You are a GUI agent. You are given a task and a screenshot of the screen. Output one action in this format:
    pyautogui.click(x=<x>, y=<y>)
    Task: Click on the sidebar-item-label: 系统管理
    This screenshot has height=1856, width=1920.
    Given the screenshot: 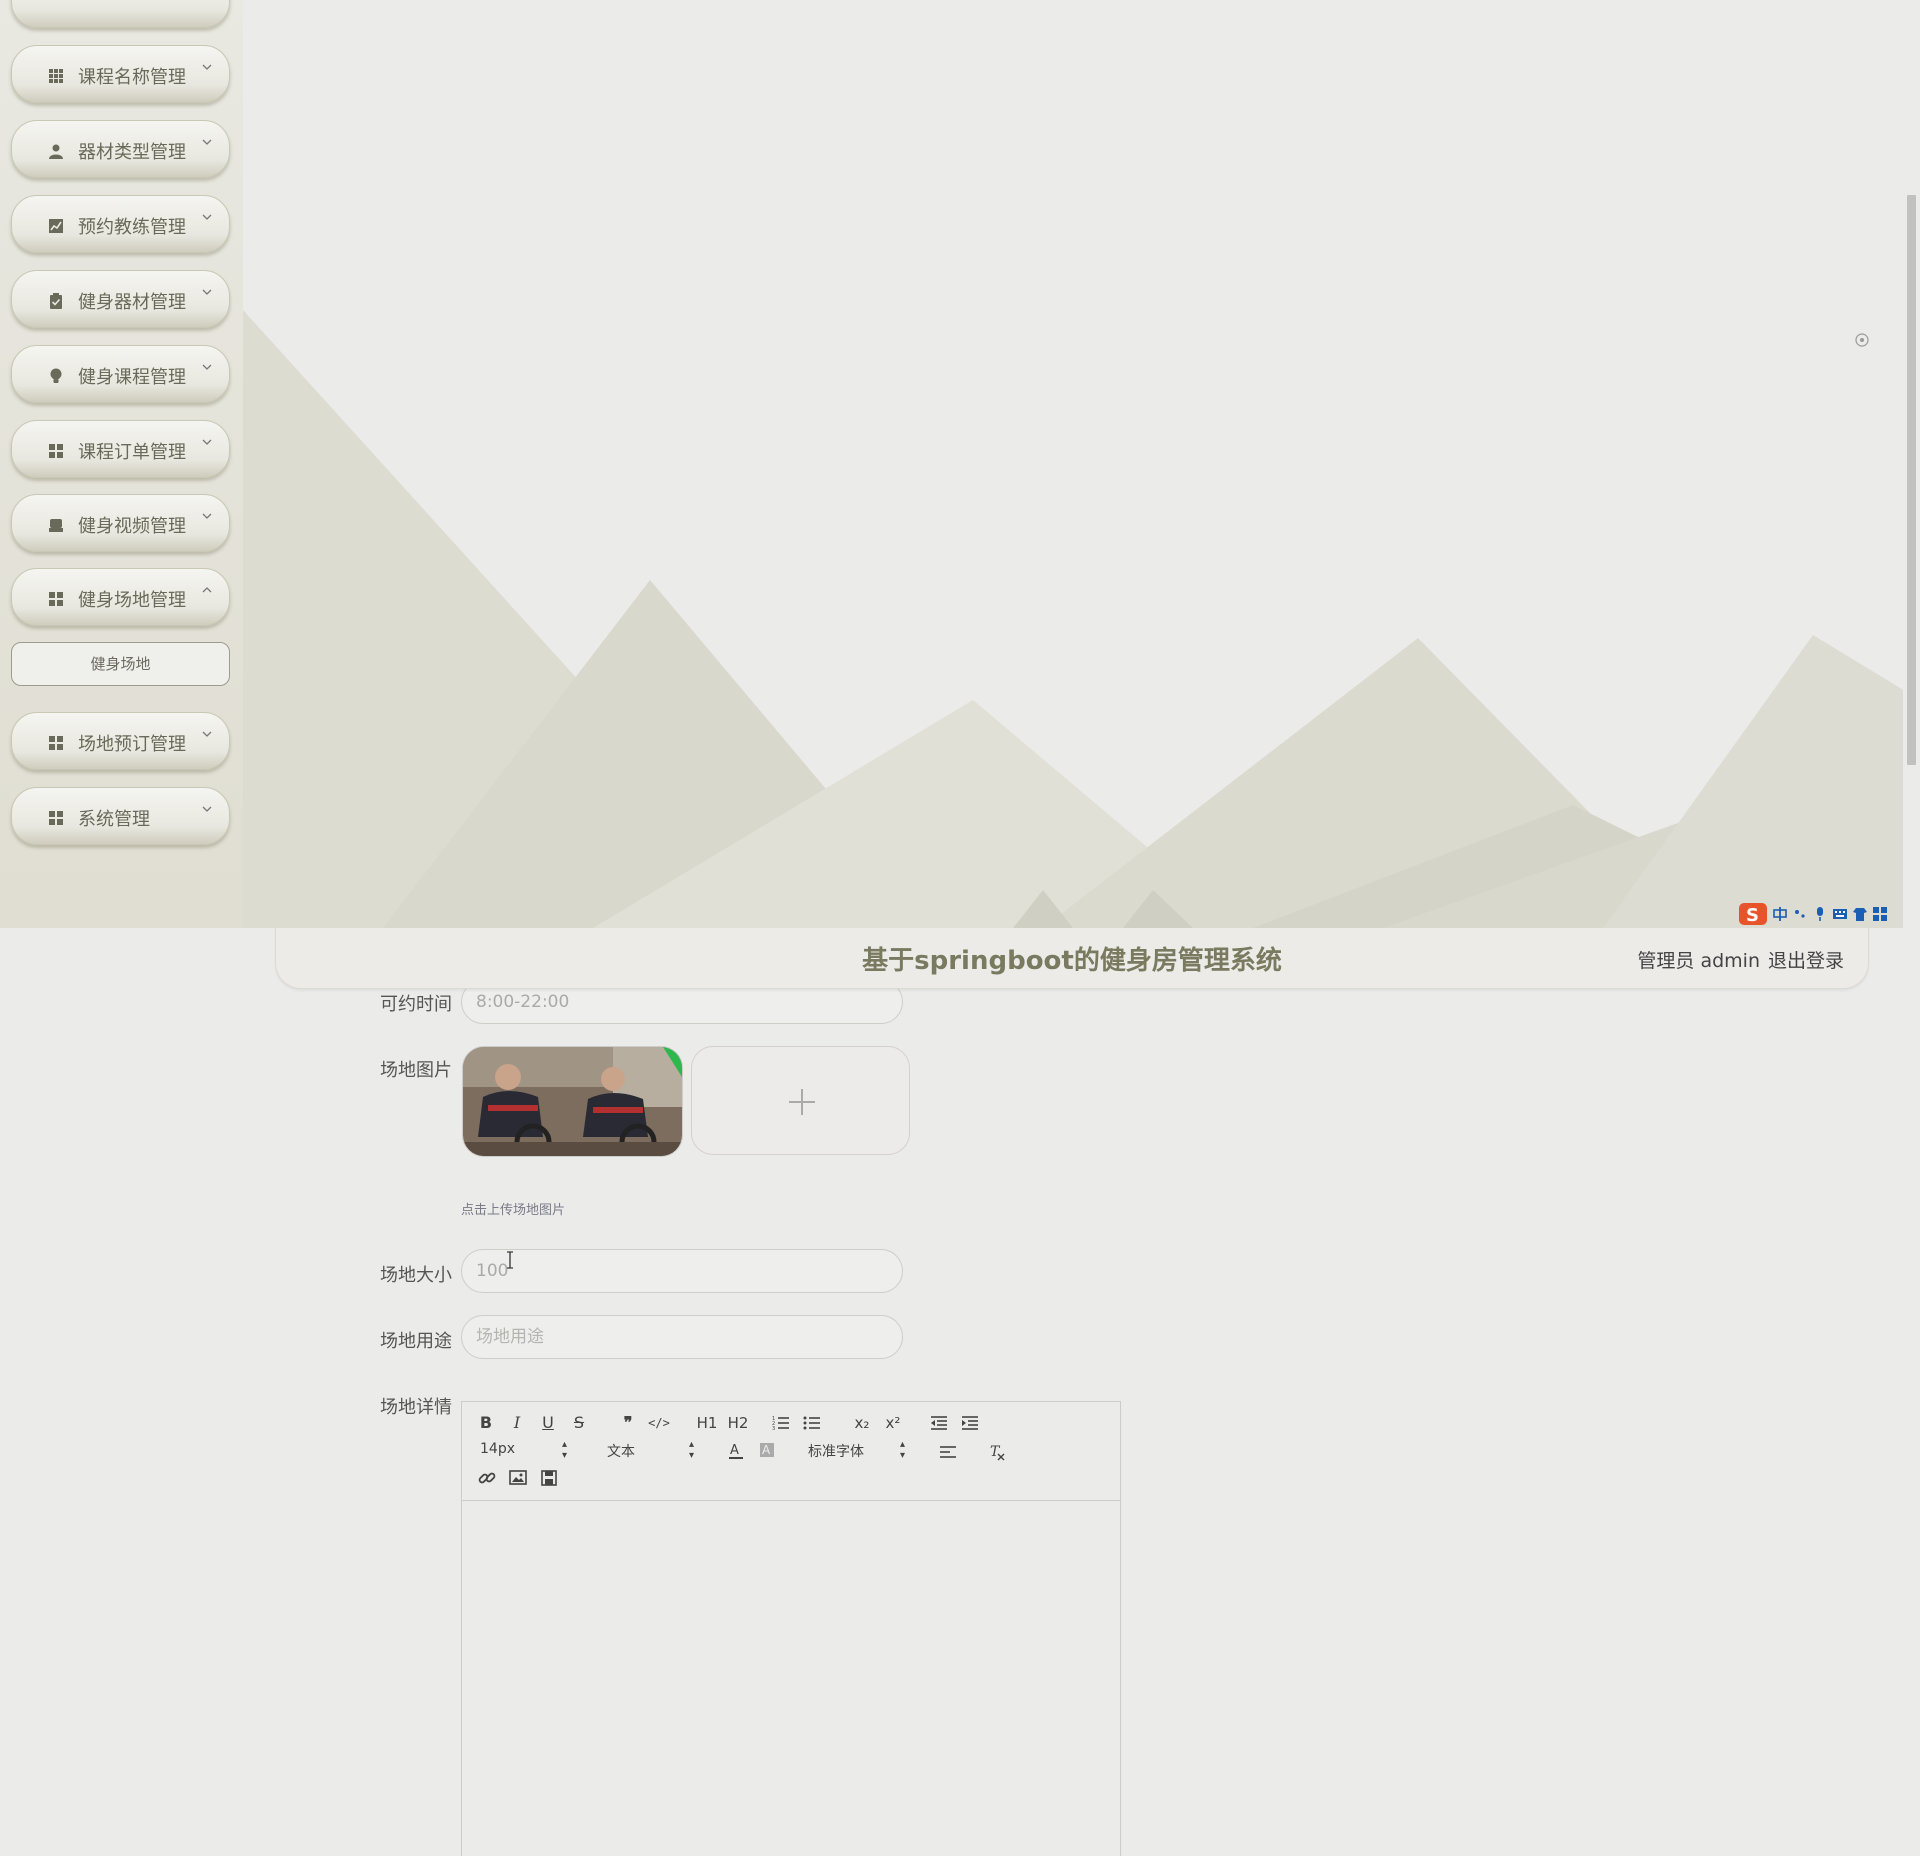 What is the action you would take?
    pyautogui.click(x=114, y=819)
    